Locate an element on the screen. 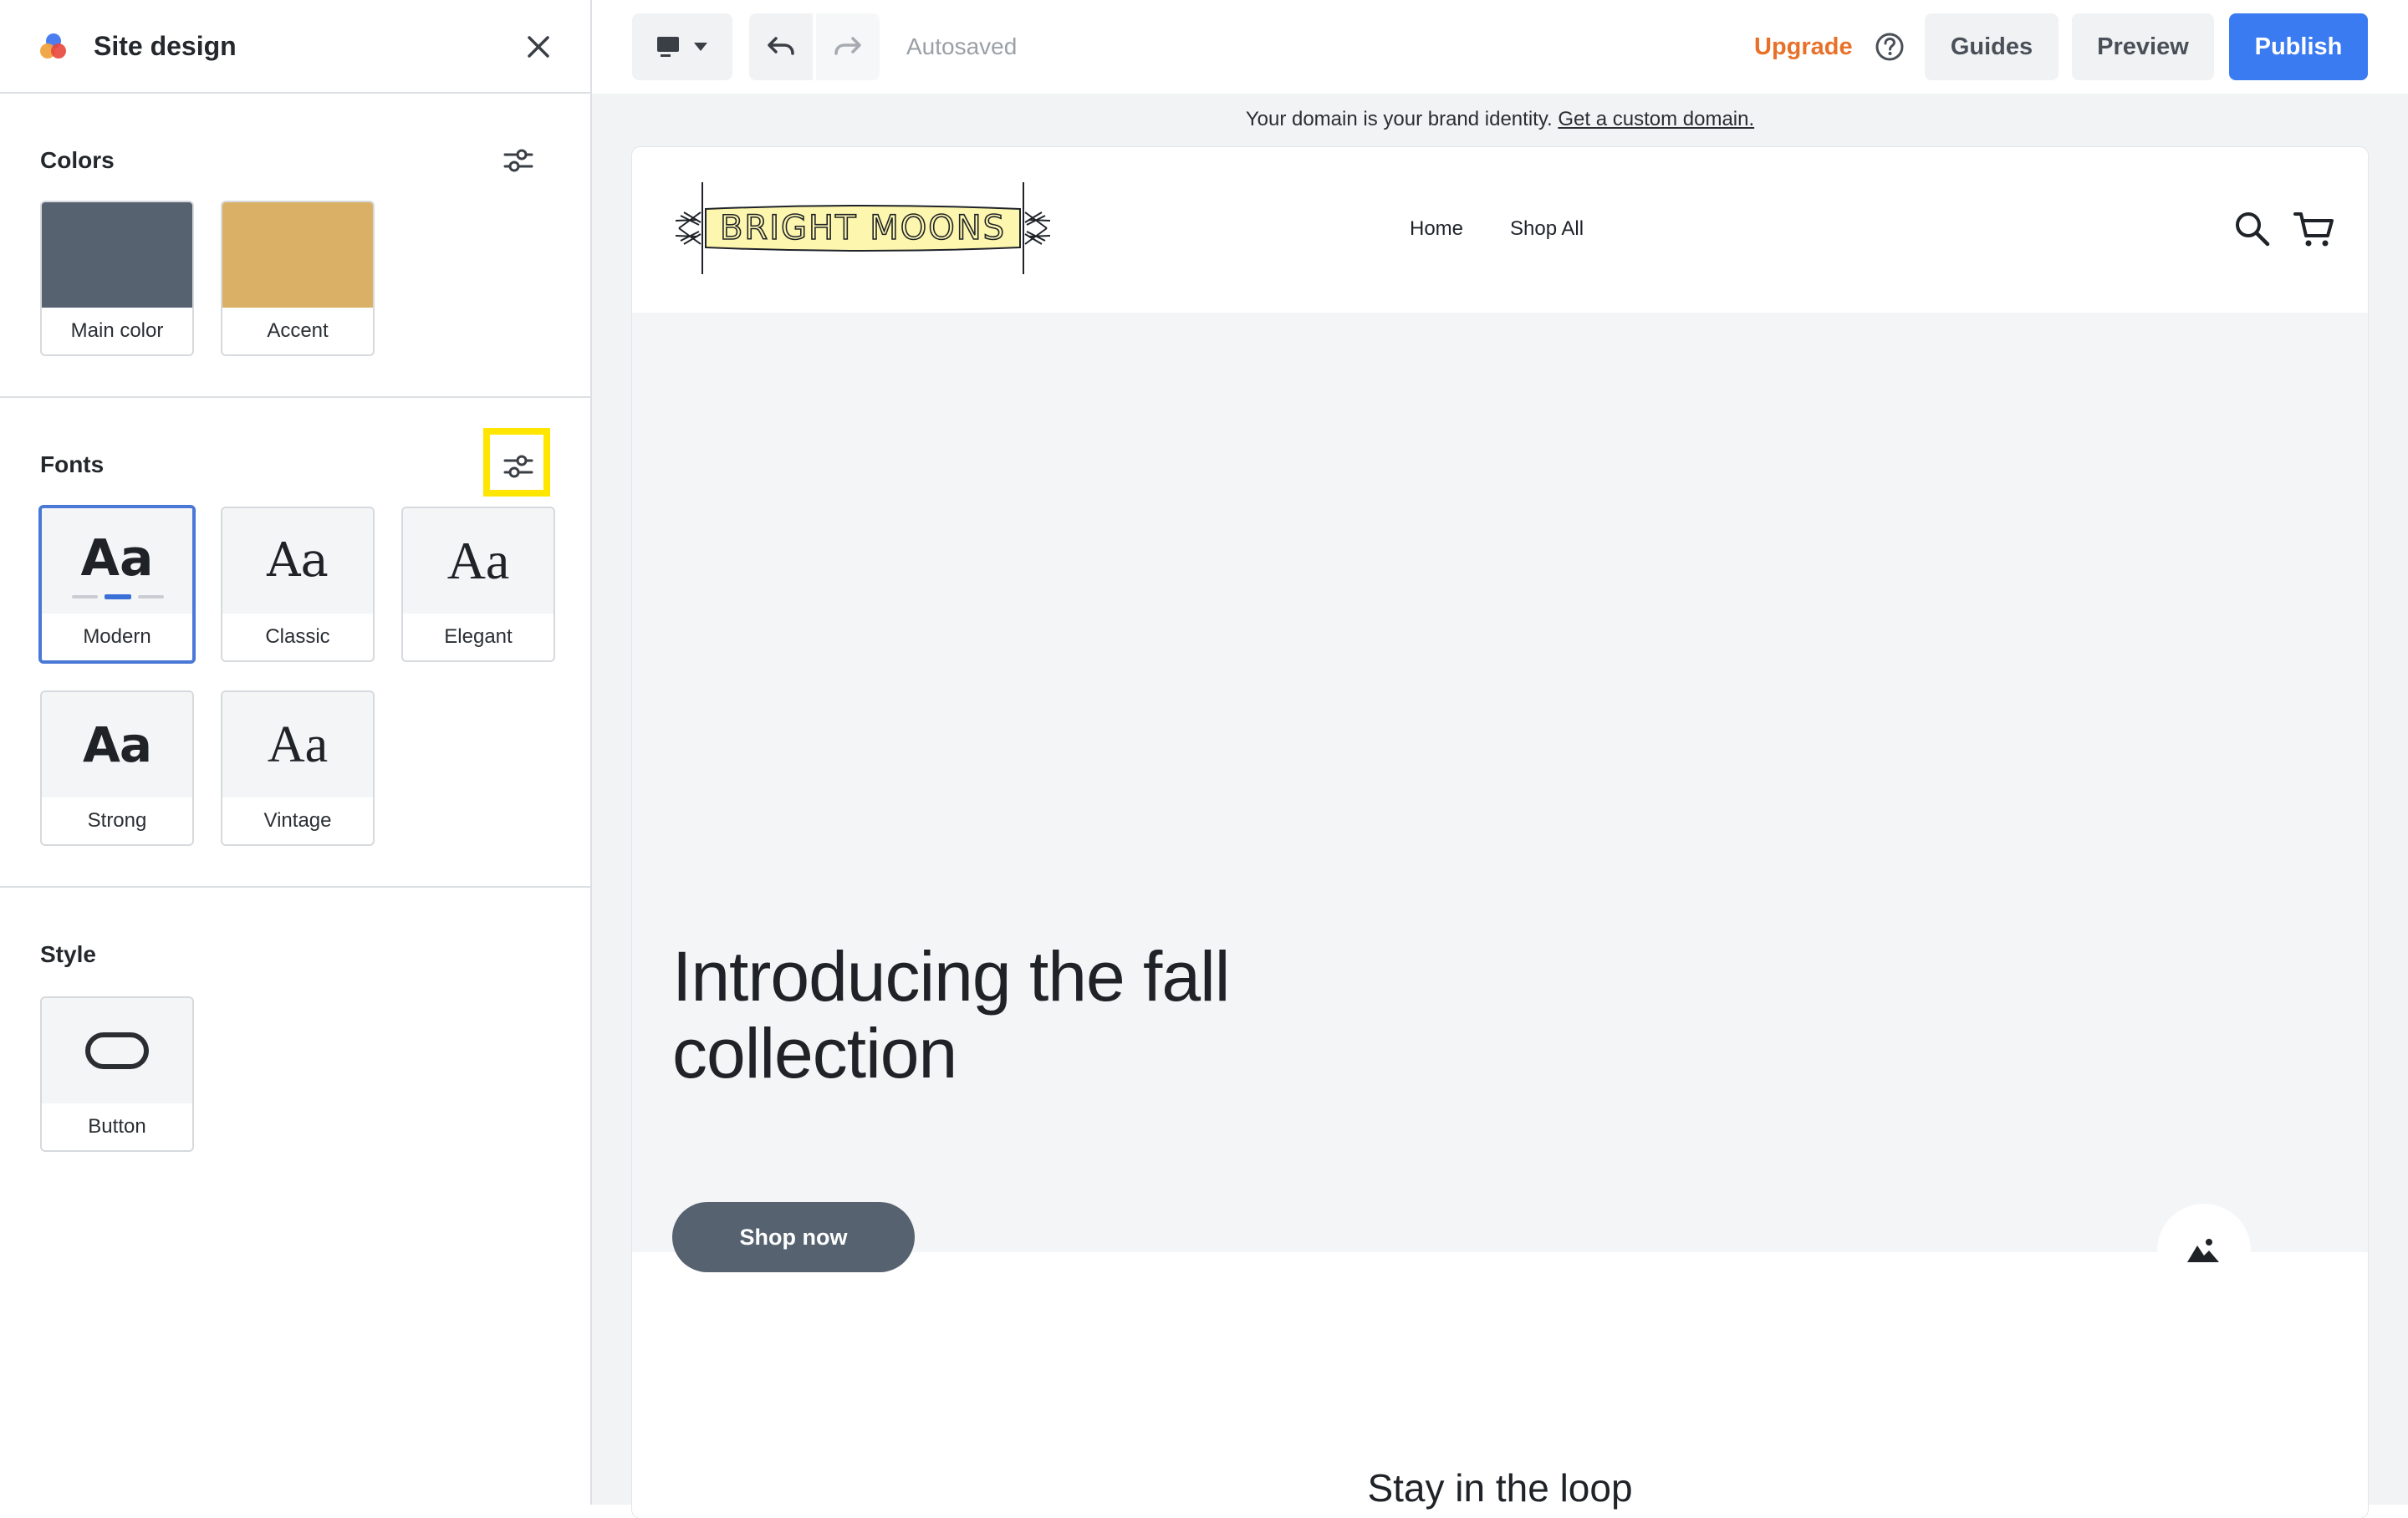  newsletter-heading: Stay in the loop is located at coordinates (1500, 1488).